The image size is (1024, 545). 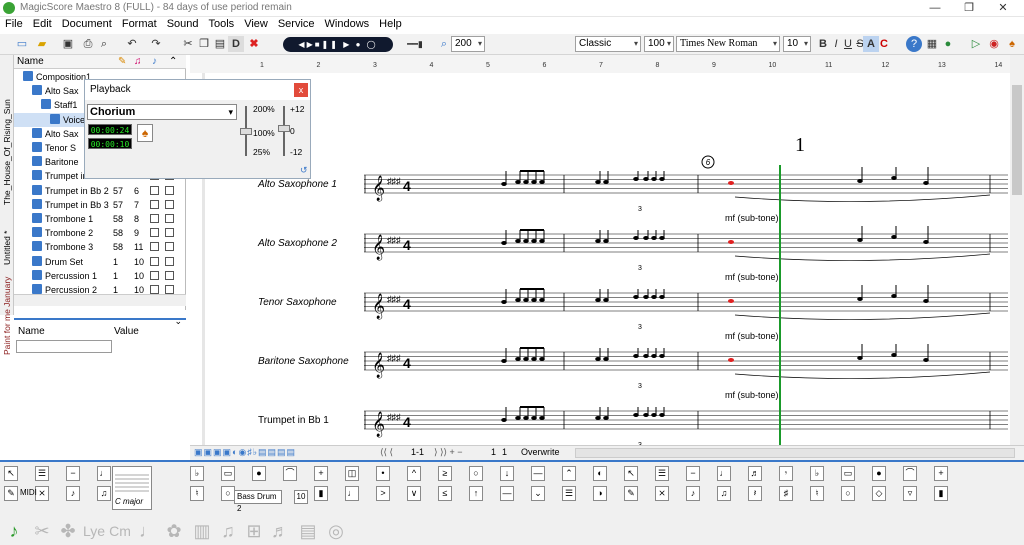 I want to click on palette-tool-icon: ^, so click(x=414, y=473).